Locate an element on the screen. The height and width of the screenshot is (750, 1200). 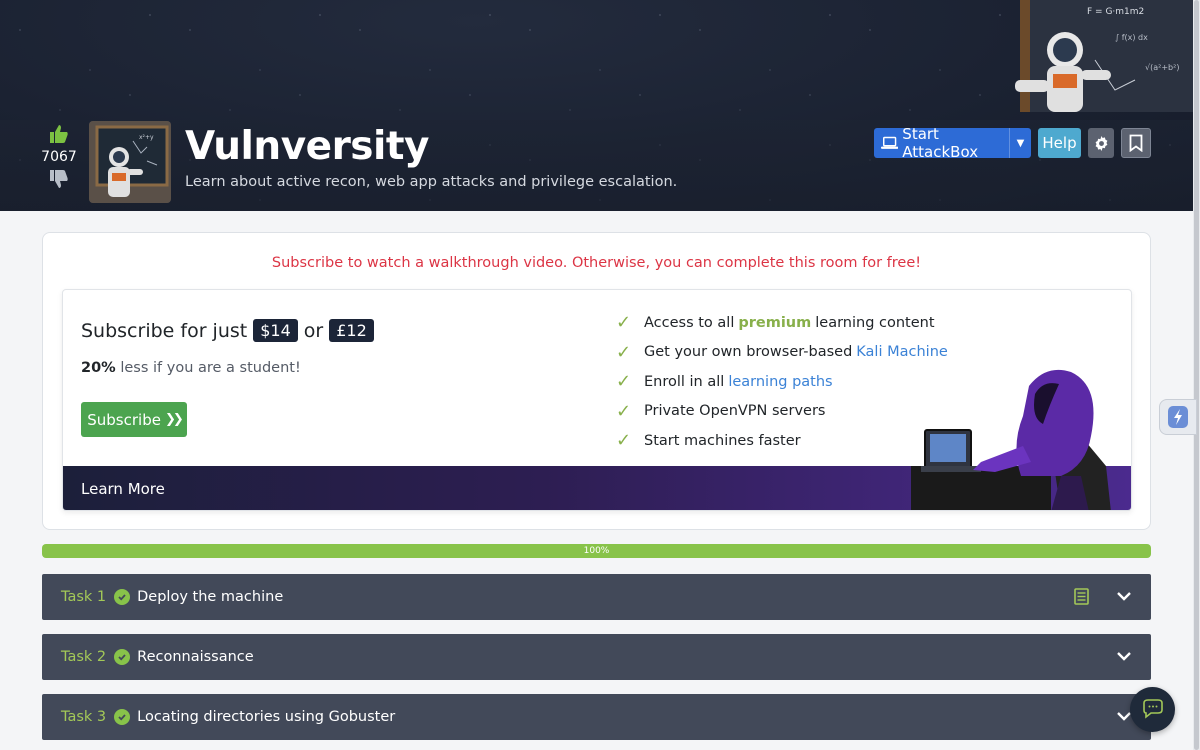
room-progress-bar: 100% is located at coordinates (596, 551).